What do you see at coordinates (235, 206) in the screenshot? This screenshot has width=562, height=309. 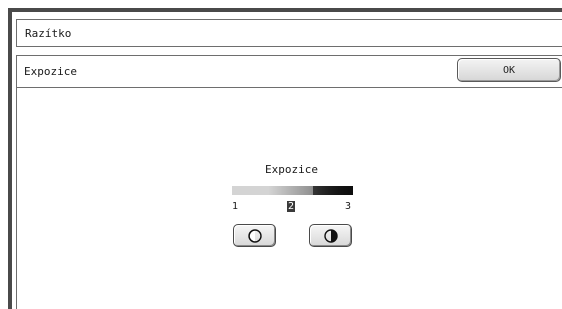 I see `exposure-level-1: 1` at bounding box center [235, 206].